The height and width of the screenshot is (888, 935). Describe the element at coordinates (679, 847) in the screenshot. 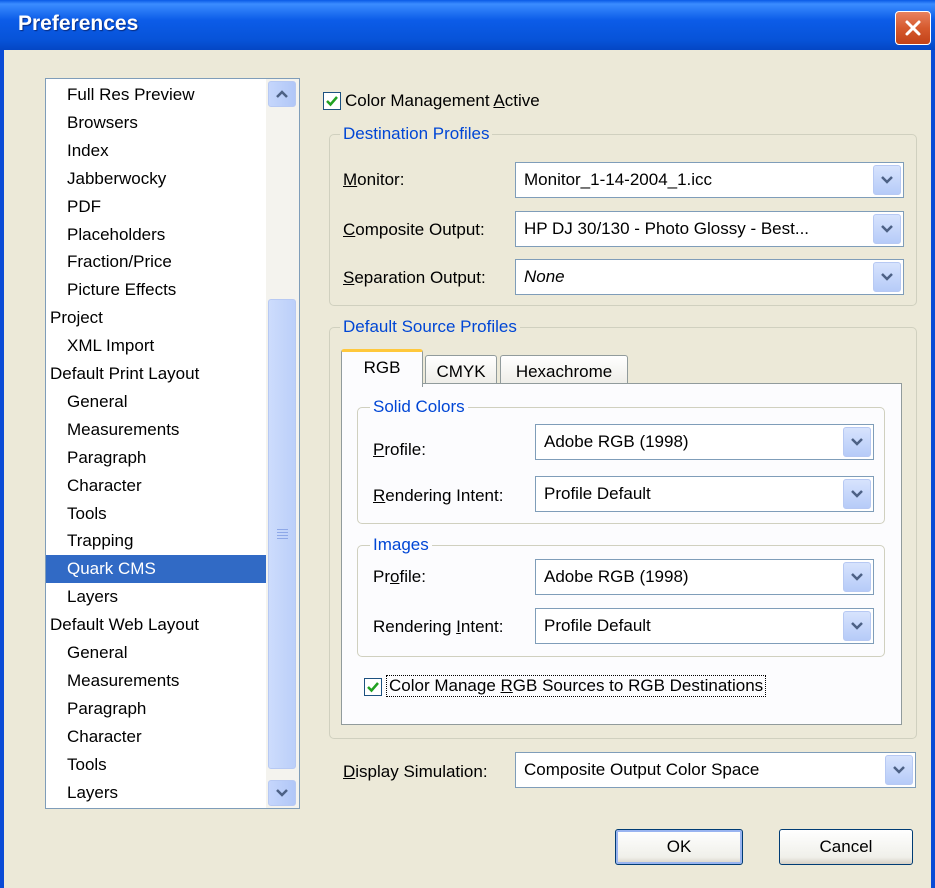

I see `ok-button: OK` at that location.